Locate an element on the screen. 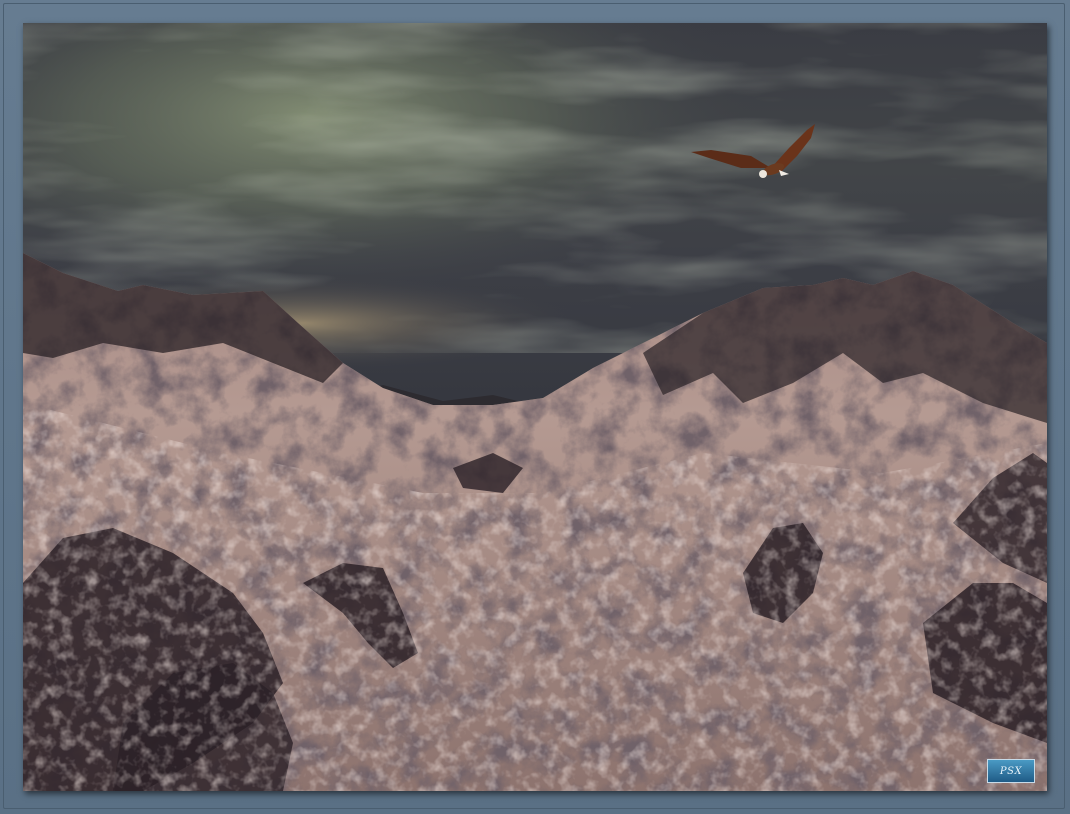  artist-watermark-logo: PSX is located at coordinates (1011, 771).